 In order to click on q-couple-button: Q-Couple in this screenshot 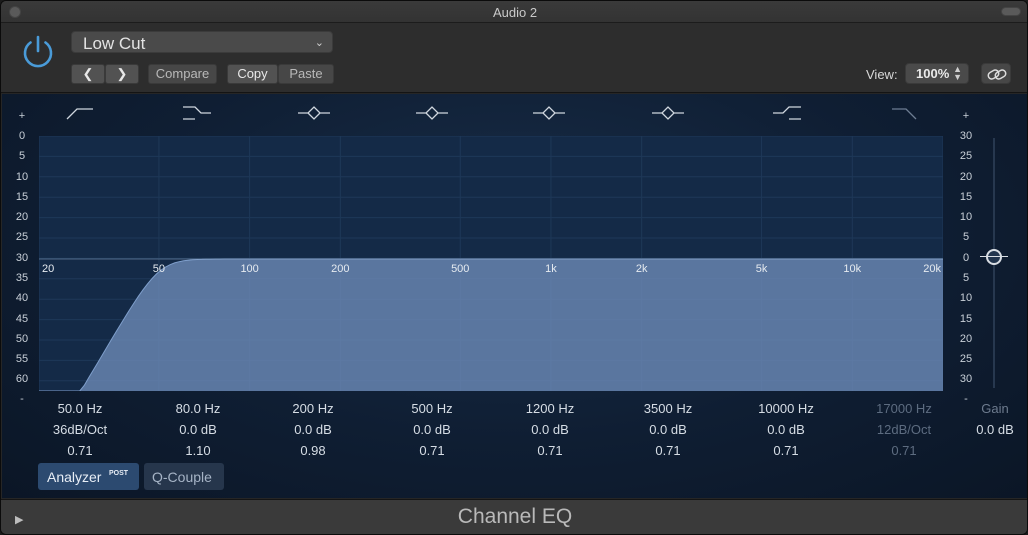, I will do `click(184, 476)`.